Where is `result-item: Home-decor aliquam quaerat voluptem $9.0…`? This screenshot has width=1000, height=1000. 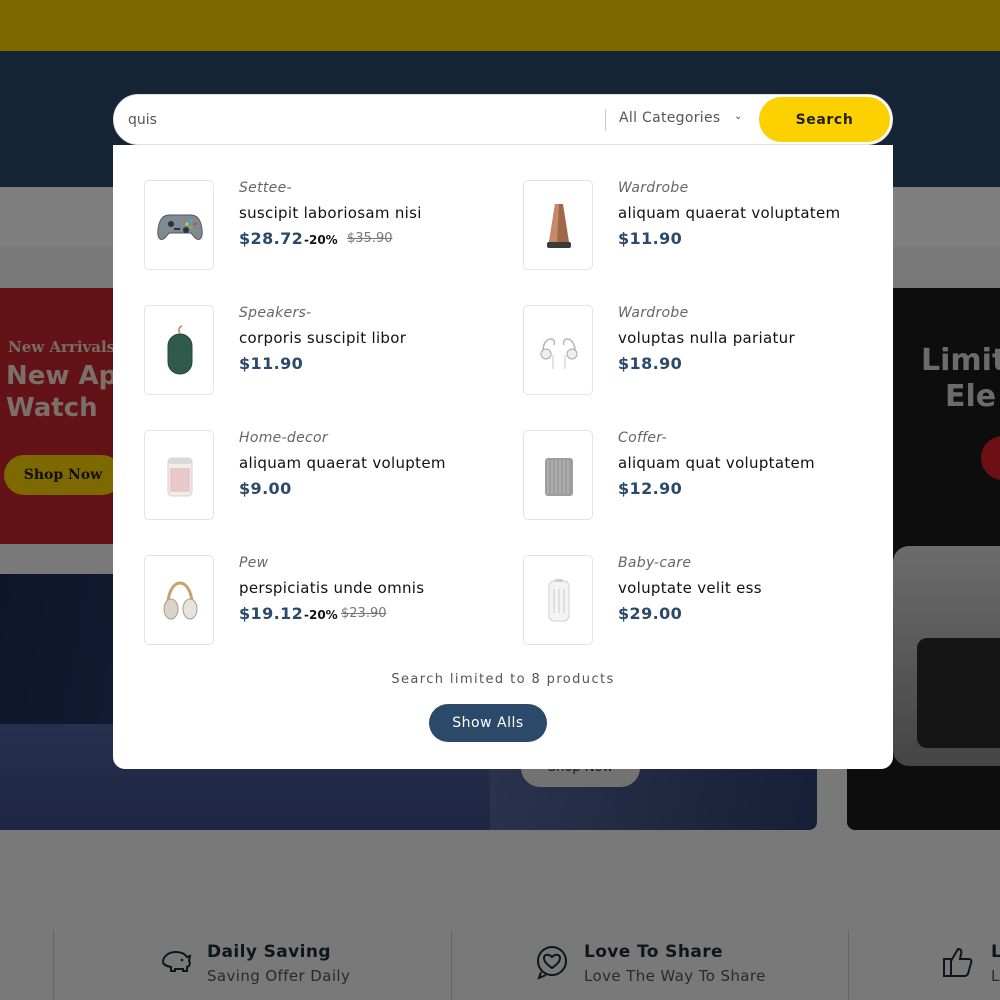
result-item: Home-decor aliquam quaerat voluptem $9.0… is located at coordinates (324, 475).